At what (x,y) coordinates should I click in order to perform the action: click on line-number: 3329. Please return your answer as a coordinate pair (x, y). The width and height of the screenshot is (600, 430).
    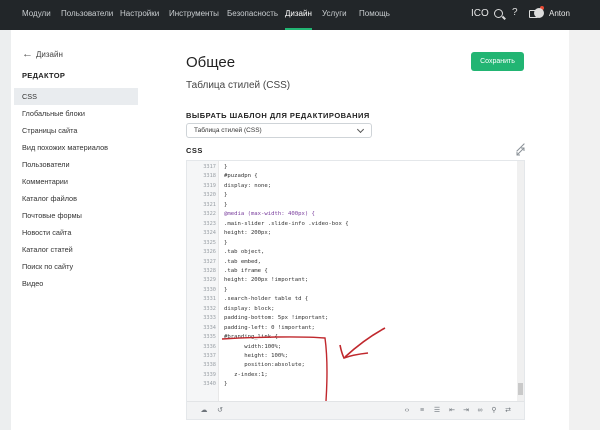
    Looking at the image, I should click on (209, 280).